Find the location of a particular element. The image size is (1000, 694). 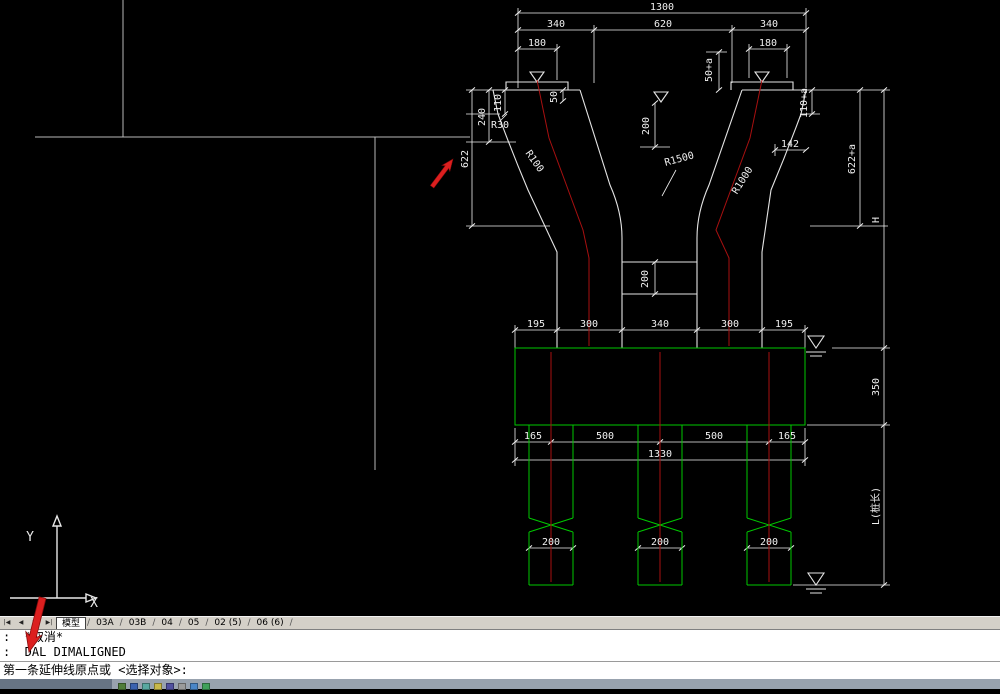

dim-622: 622 is located at coordinates (465, 159).